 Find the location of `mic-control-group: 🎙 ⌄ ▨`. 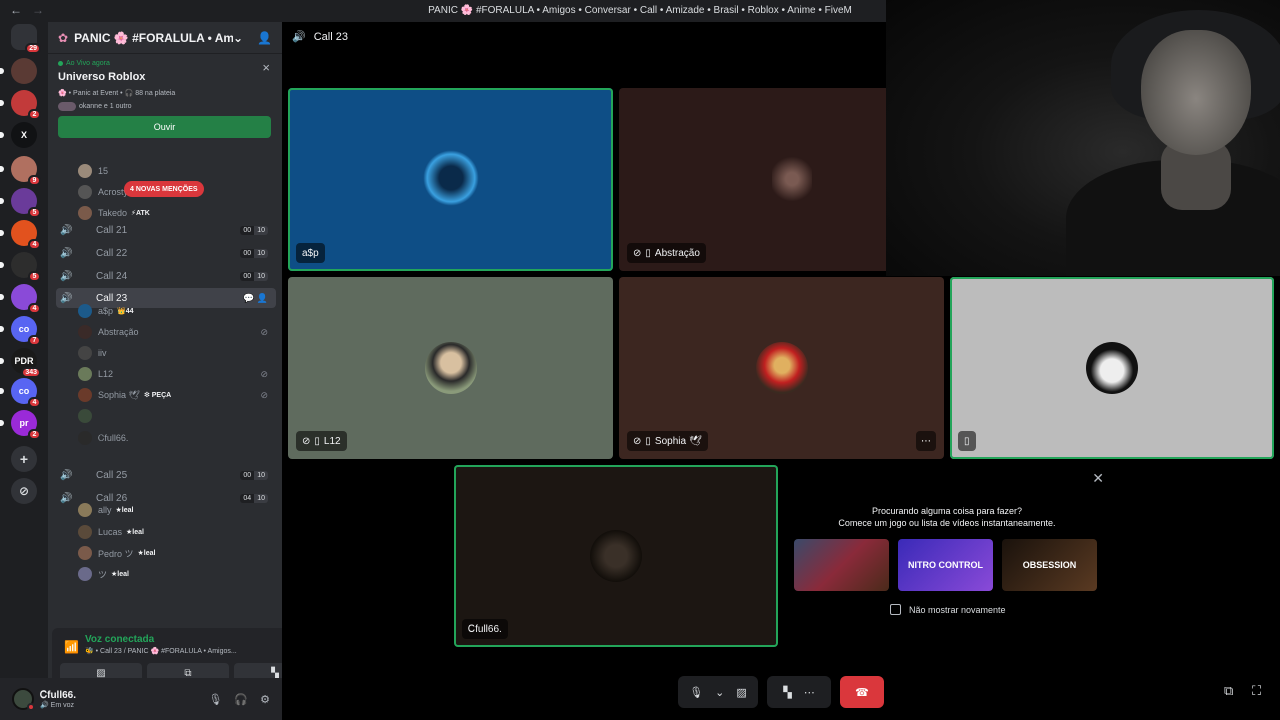

mic-control-group: 🎙 ⌄ ▨ is located at coordinates (718, 692).